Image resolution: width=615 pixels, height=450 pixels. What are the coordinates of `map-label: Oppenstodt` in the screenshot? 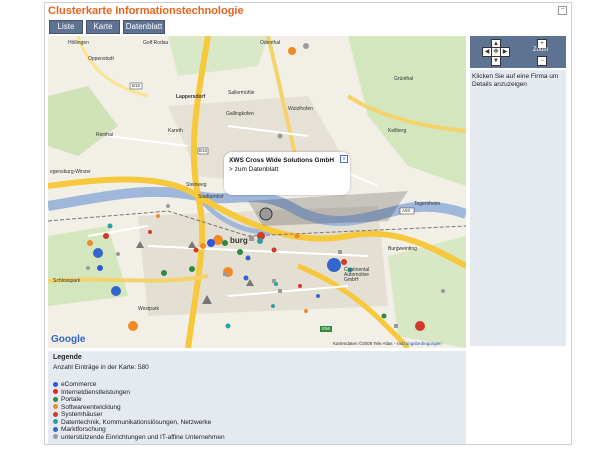 It's located at (101, 59).